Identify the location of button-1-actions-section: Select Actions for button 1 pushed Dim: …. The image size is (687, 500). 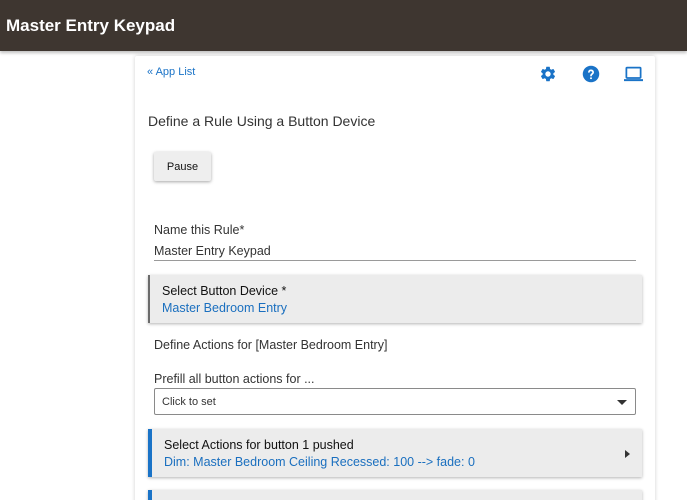
(395, 453).